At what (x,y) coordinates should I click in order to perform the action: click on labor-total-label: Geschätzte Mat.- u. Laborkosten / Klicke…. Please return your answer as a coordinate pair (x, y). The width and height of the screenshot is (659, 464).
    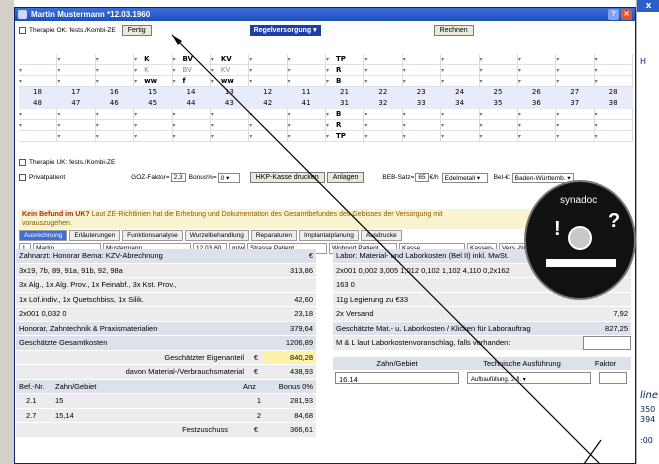
    Looking at the image, I should click on (458, 328).